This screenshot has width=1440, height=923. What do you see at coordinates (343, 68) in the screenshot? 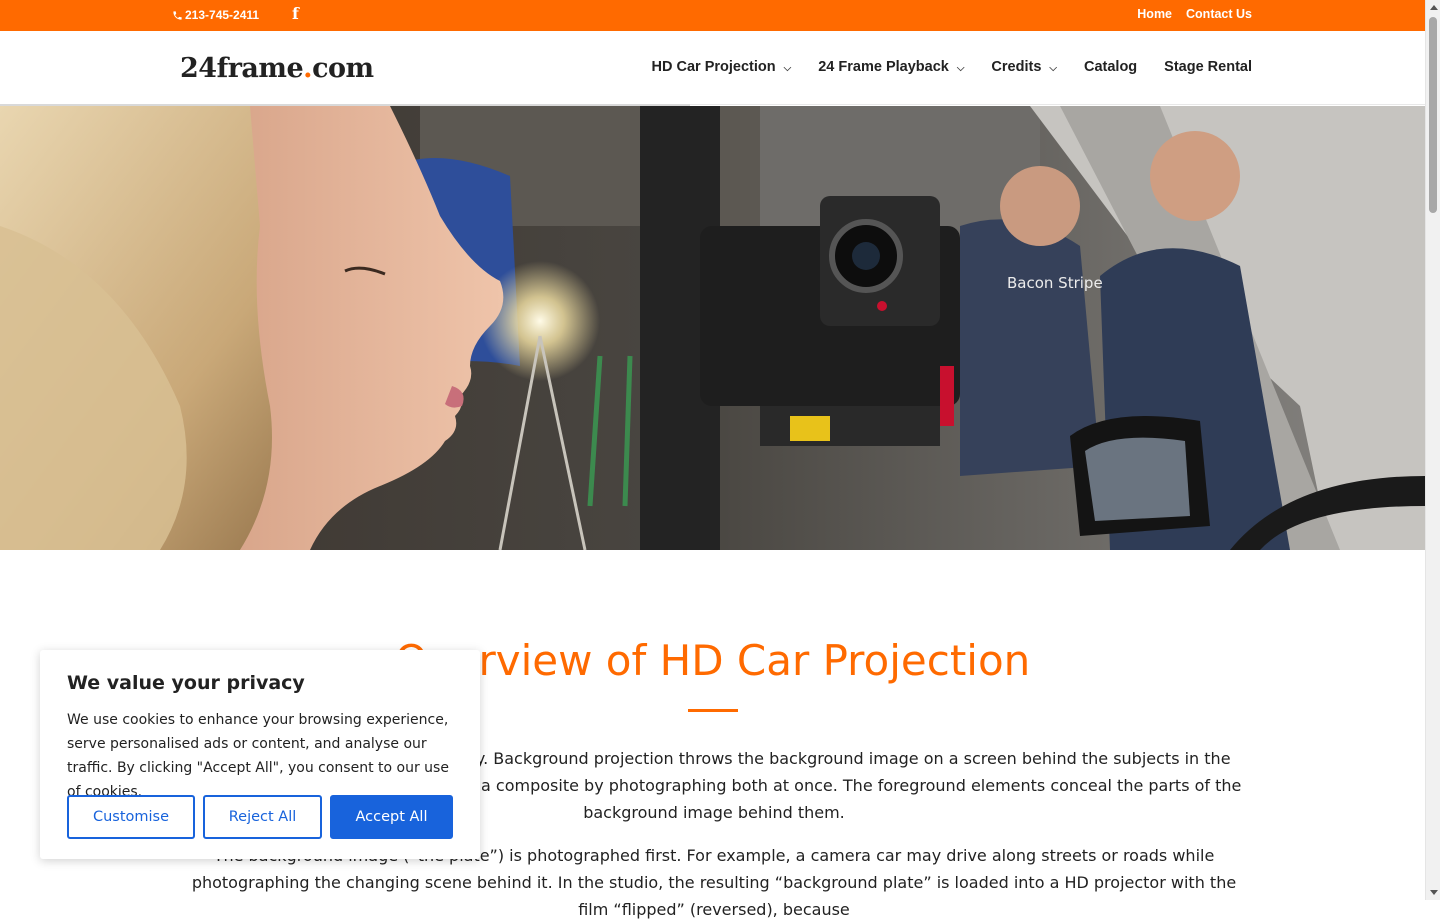
I see `logo-tld: com` at bounding box center [343, 68].